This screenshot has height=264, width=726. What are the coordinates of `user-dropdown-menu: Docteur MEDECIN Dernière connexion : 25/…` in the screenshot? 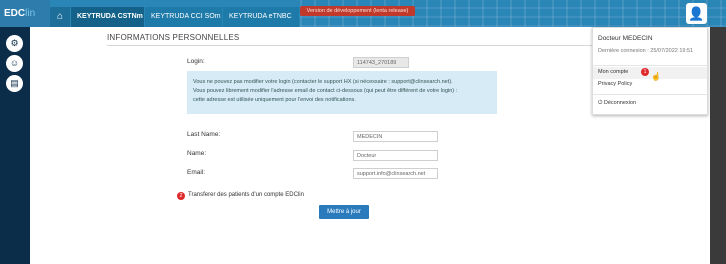 It's located at (650, 71).